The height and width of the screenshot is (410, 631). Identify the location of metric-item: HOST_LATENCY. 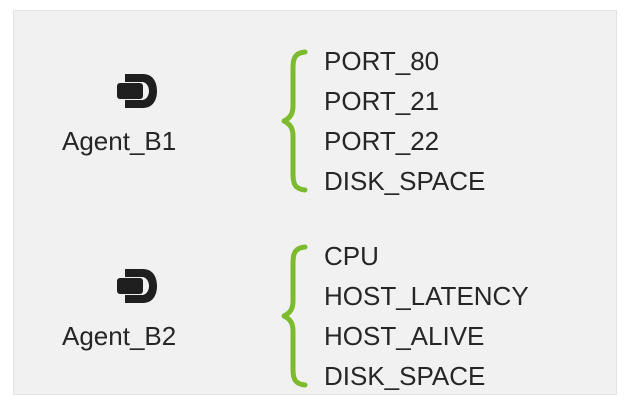
(426, 296).